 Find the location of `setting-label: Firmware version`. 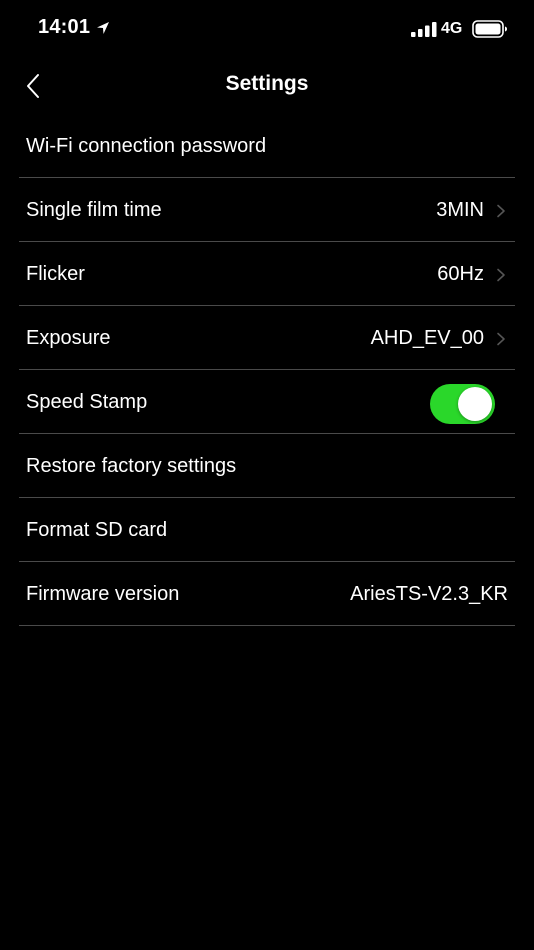

setting-label: Firmware version is located at coordinates (103, 594).